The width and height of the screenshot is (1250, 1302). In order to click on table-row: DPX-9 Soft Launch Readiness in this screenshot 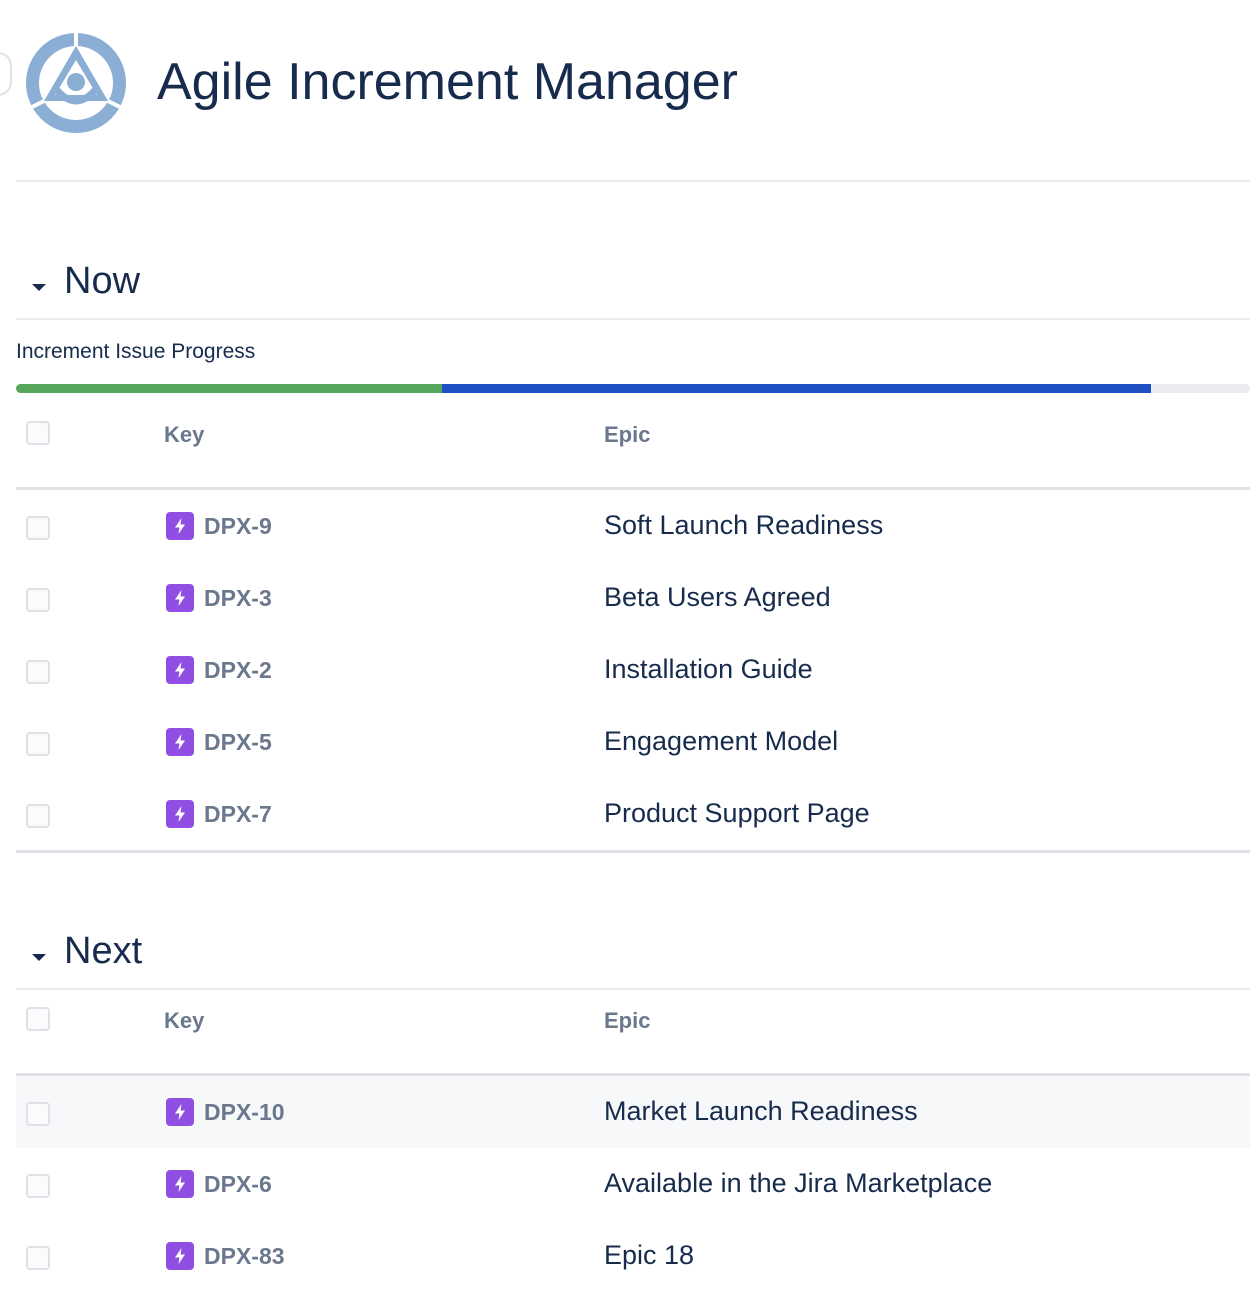, I will do `click(633, 526)`.